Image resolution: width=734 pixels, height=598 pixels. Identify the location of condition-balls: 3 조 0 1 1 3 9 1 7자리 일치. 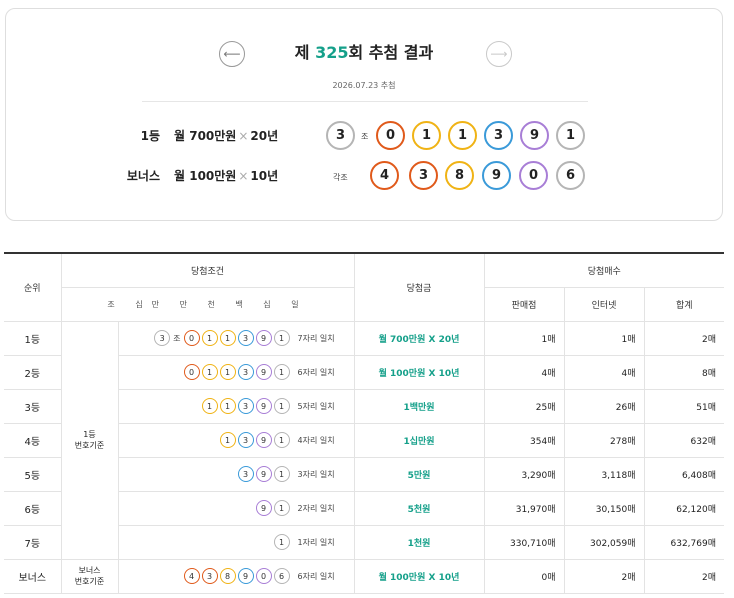
(236, 338).